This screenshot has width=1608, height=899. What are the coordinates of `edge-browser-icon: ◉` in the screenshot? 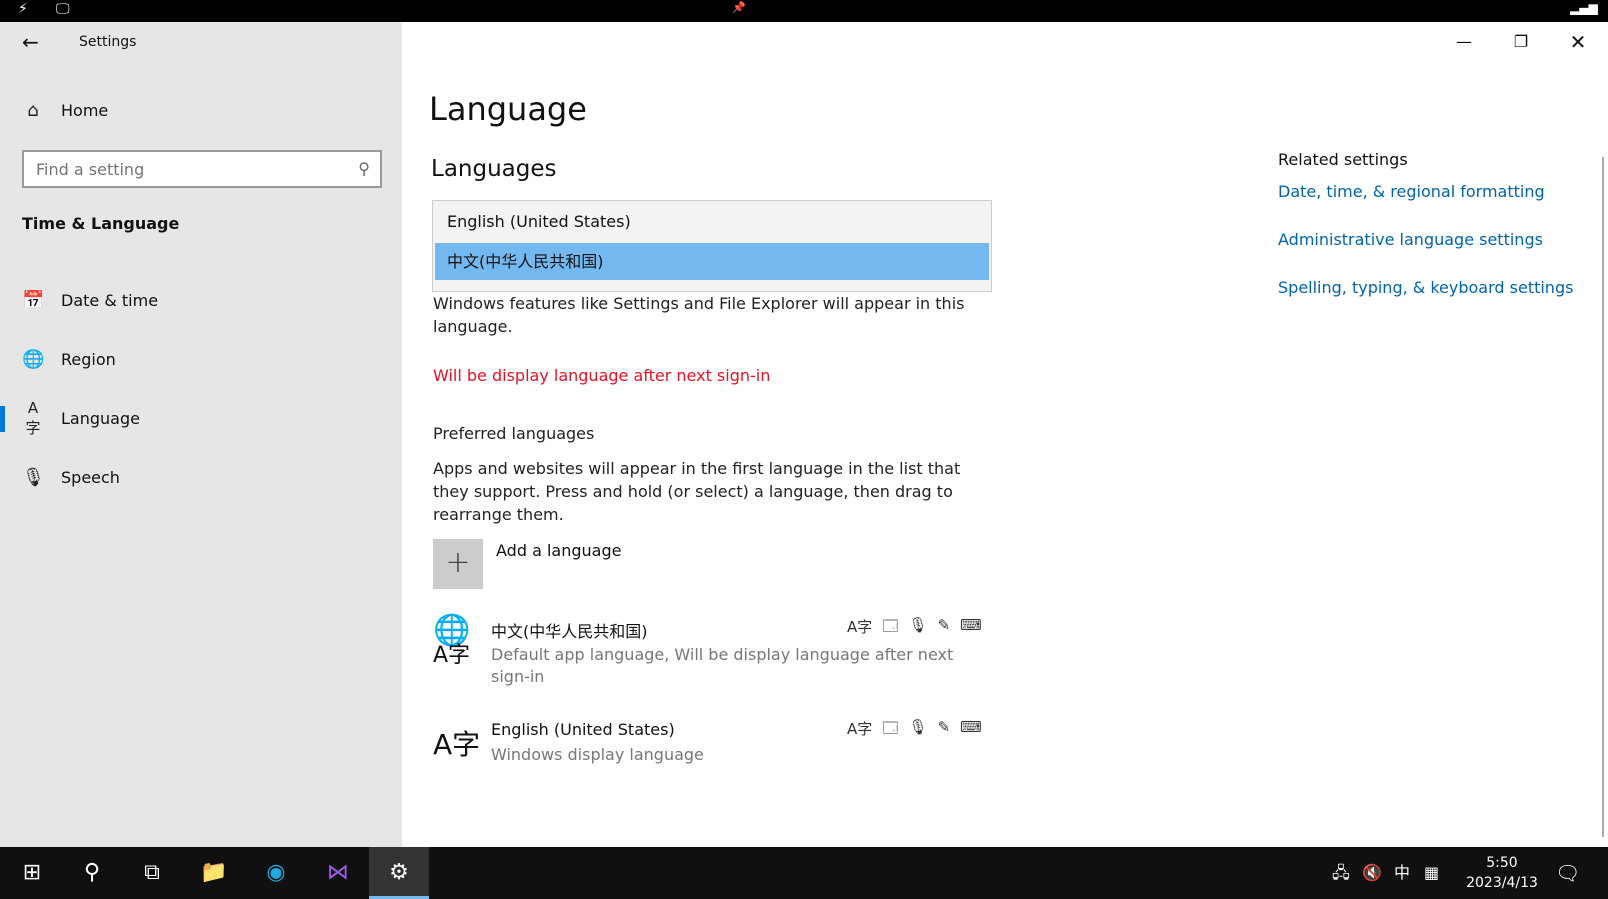 It's located at (276, 873).